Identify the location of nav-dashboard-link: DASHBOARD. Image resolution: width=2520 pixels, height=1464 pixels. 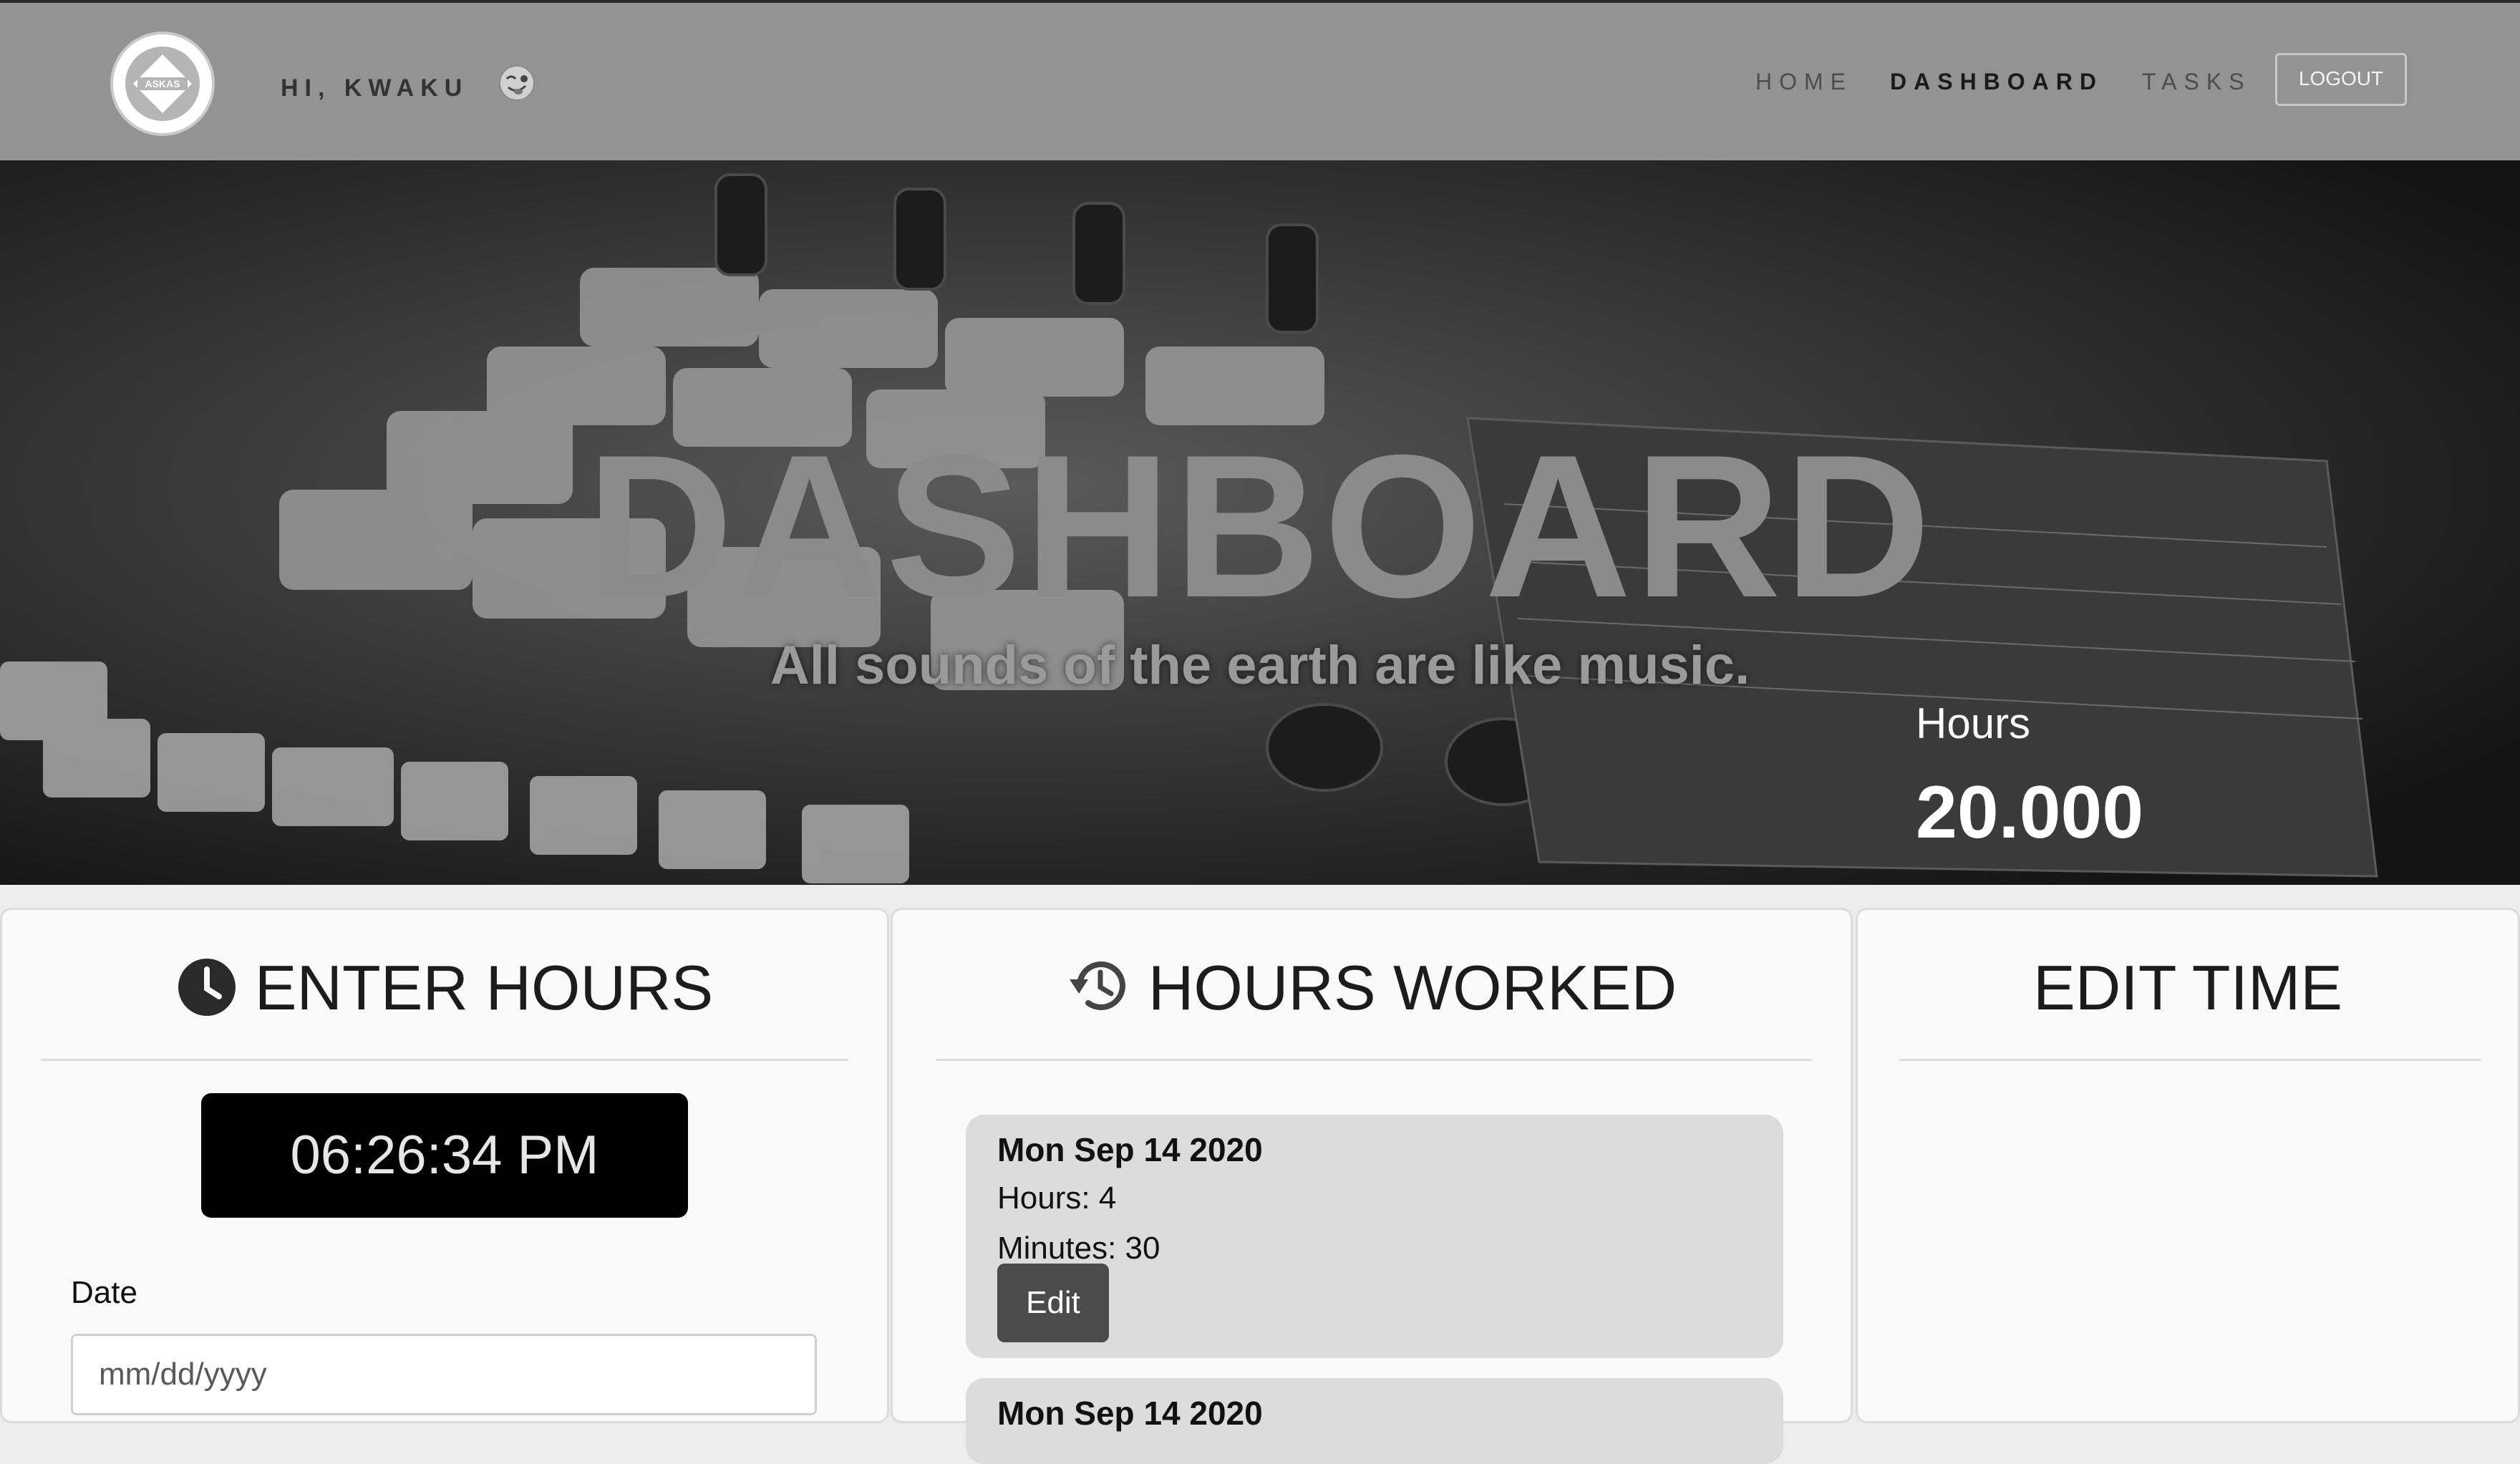
(1996, 82).